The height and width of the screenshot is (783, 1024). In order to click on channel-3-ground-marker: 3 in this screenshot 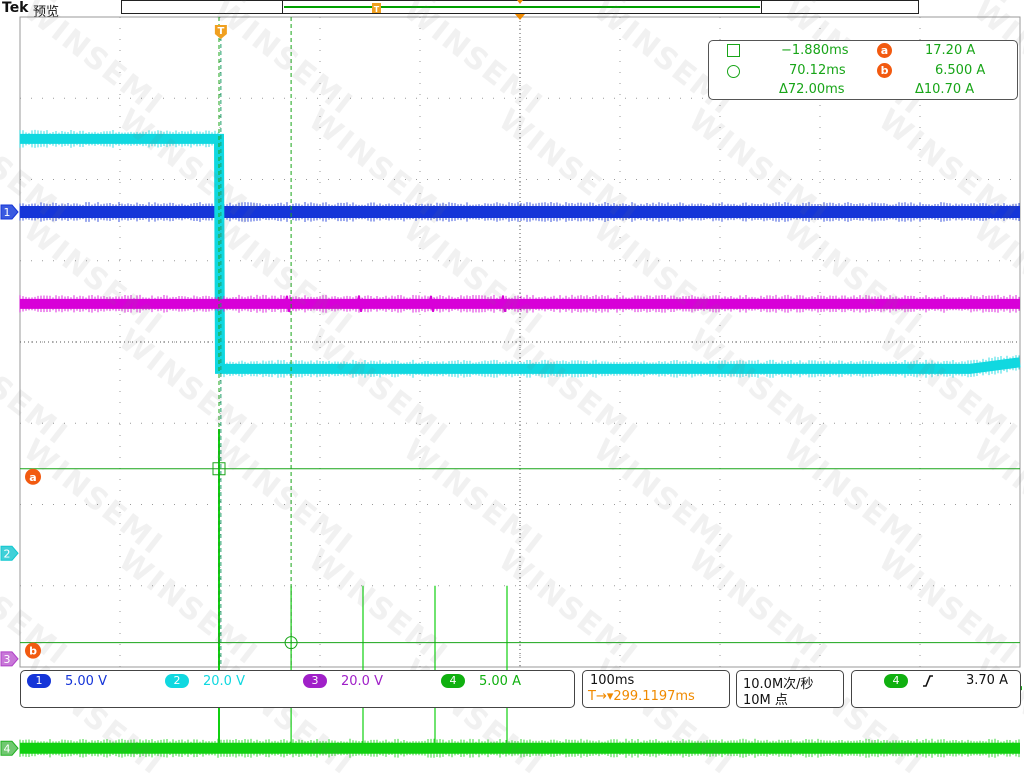, I will do `click(9, 659)`.